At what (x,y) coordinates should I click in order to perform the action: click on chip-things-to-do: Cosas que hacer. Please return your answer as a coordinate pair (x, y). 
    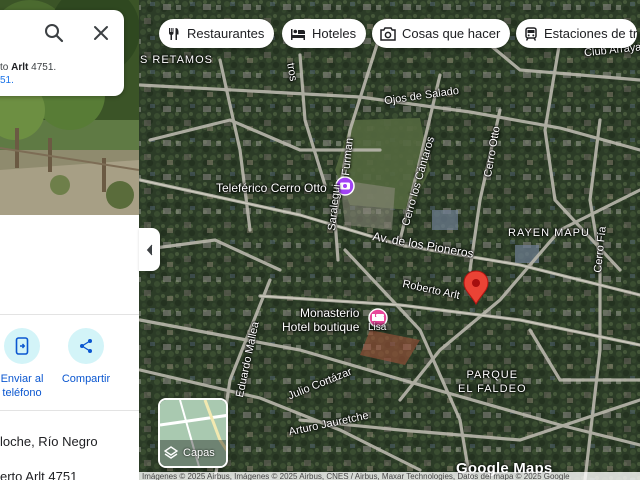
    Looking at the image, I should click on (441, 33).